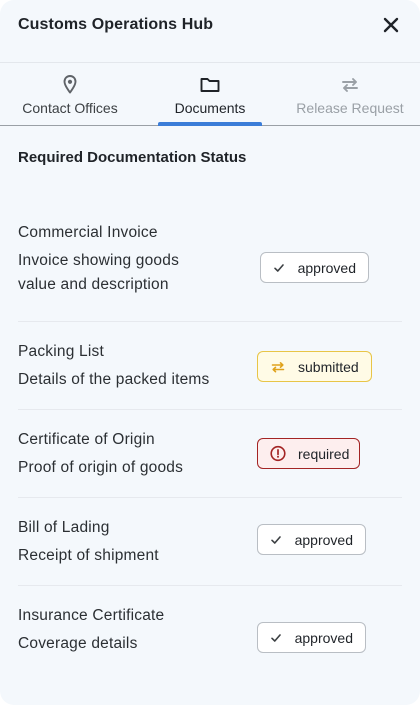  What do you see at coordinates (70, 108) in the screenshot?
I see `tab-label: Contact Offices` at bounding box center [70, 108].